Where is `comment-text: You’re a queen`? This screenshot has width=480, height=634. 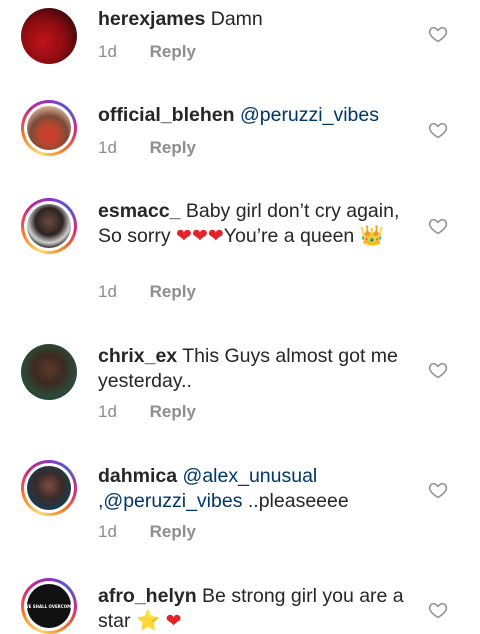
comment-text: You’re a queen is located at coordinates (291, 236).